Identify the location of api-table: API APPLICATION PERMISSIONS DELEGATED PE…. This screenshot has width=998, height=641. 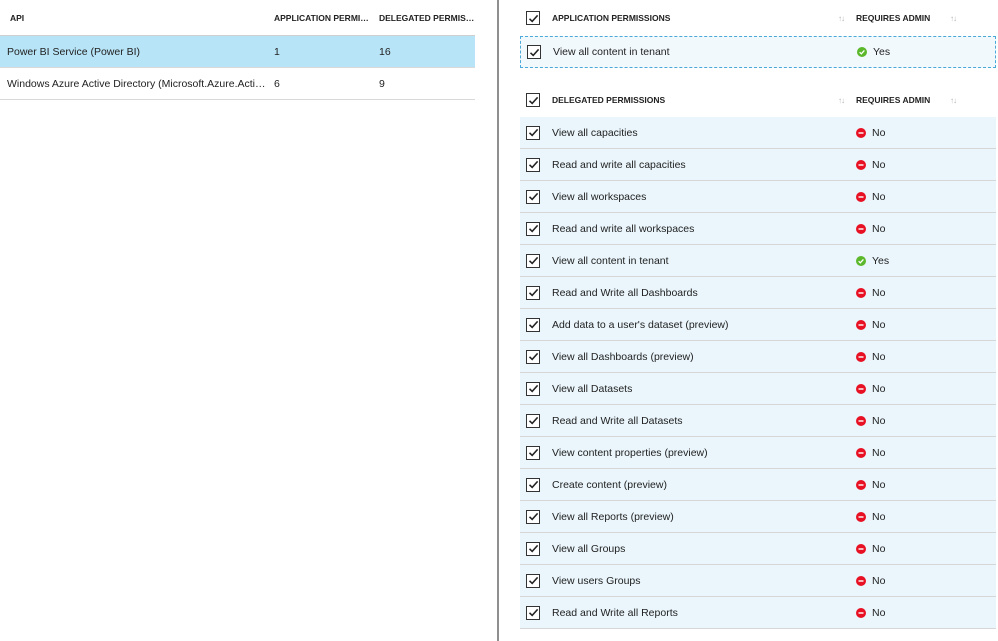
(237, 50).